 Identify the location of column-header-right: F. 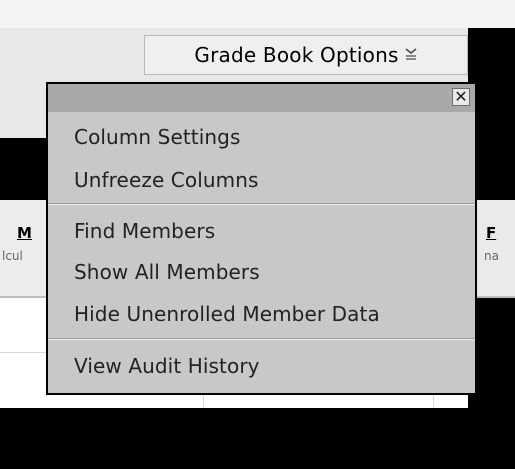
(491, 233).